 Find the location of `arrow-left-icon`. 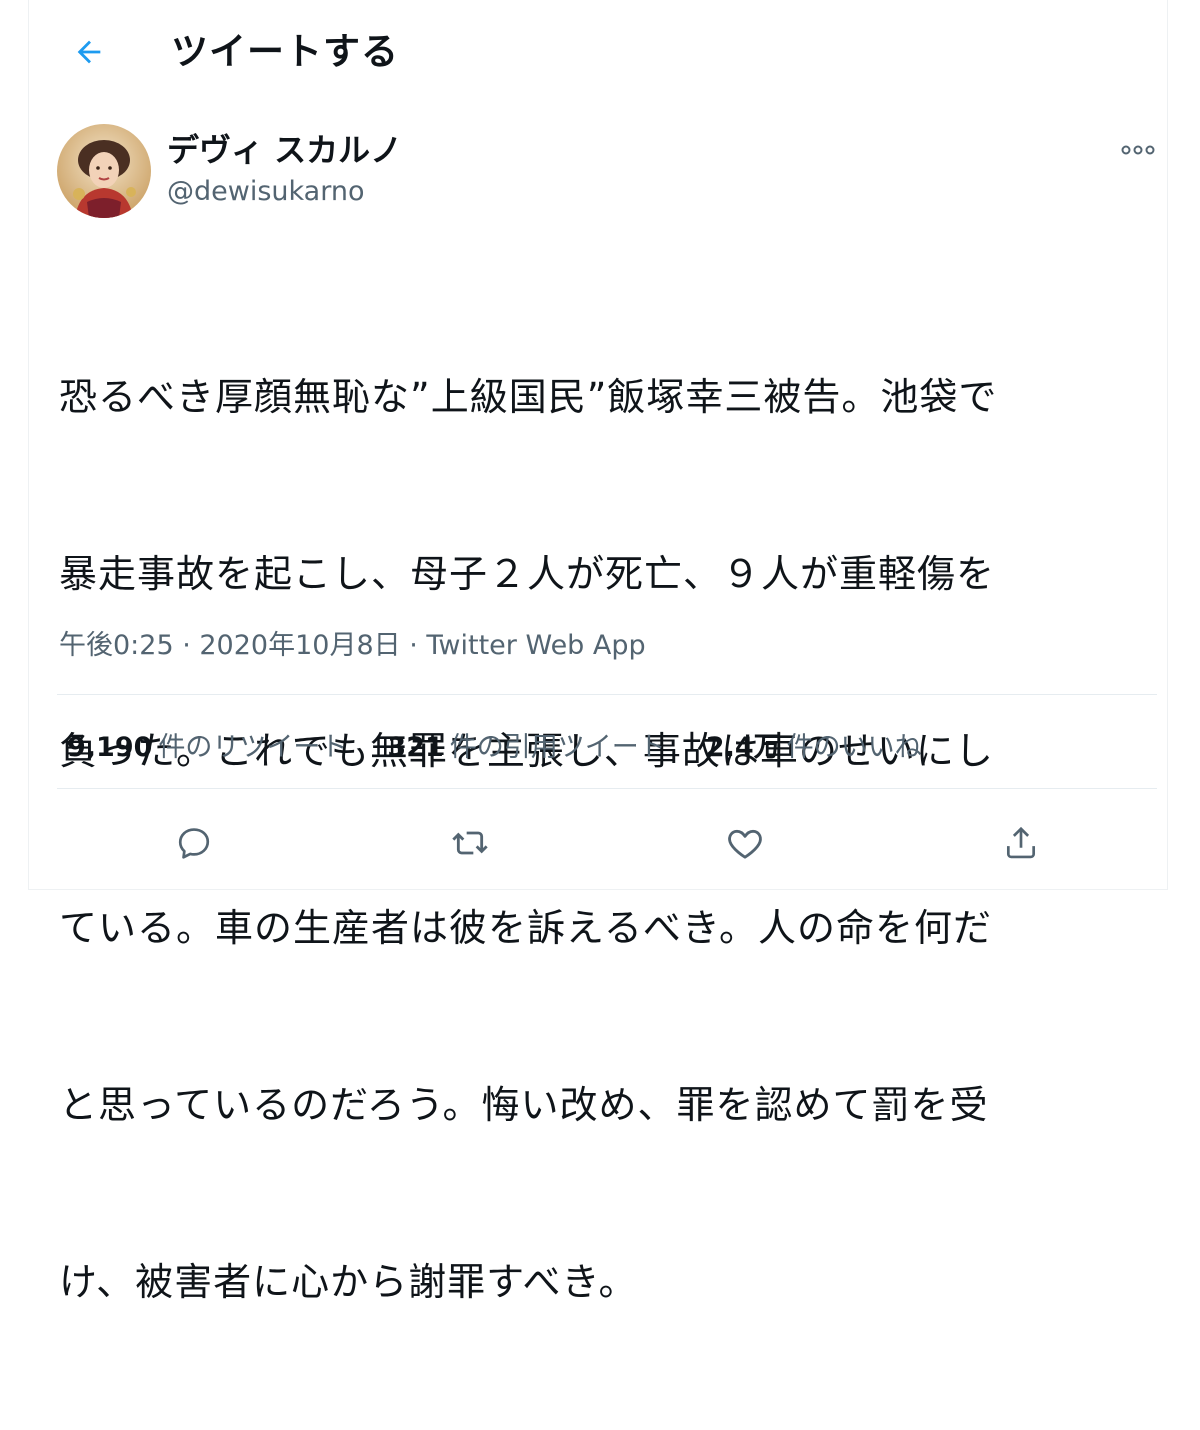

arrow-left-icon is located at coordinates (89, 52).